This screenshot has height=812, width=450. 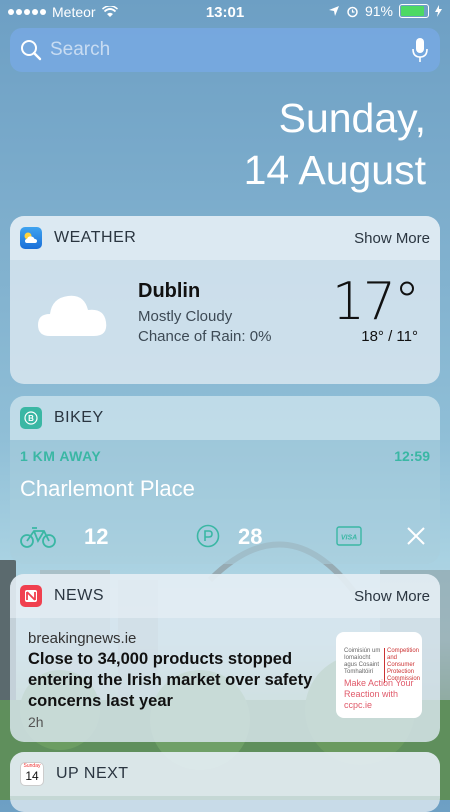 I want to click on battery-percentage: 91%, so click(x=378, y=11).